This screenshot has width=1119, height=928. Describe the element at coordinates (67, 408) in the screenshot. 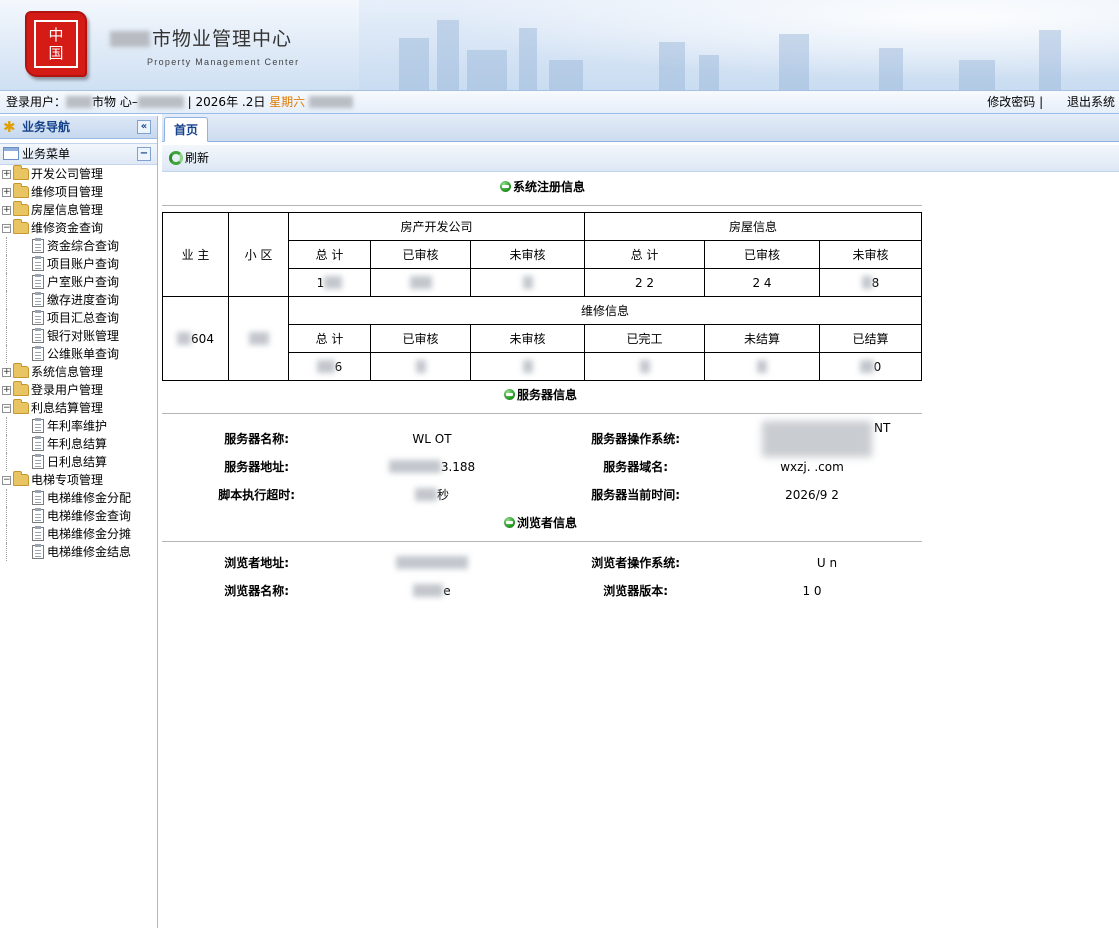

I see `nav-group-label: 利息结算管理` at that location.